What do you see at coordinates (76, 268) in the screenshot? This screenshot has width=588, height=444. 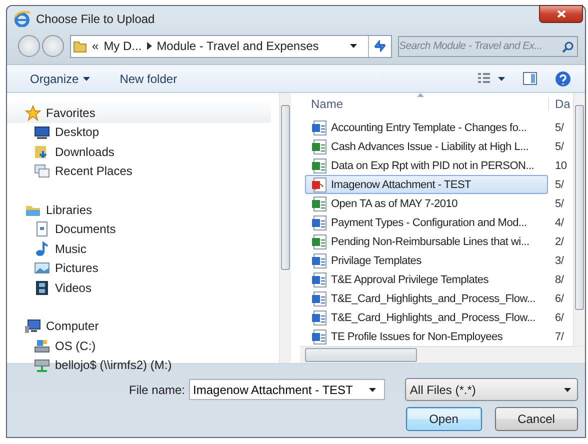 I see `navigation-item: Pictures` at bounding box center [76, 268].